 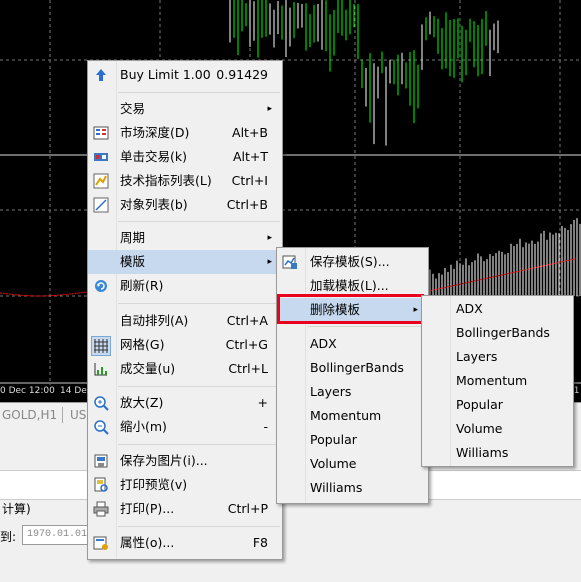 I want to click on menu-item-shortcut: -, so click(x=265, y=426).